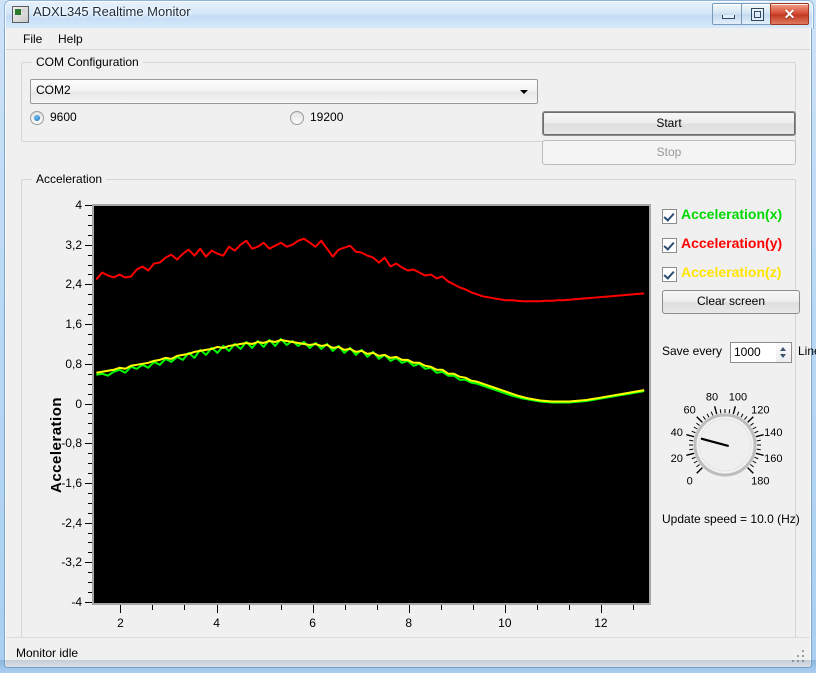 This screenshot has width=816, height=673. What do you see at coordinates (760, 411) in the screenshot?
I see `knob-tick-label: 120` at bounding box center [760, 411].